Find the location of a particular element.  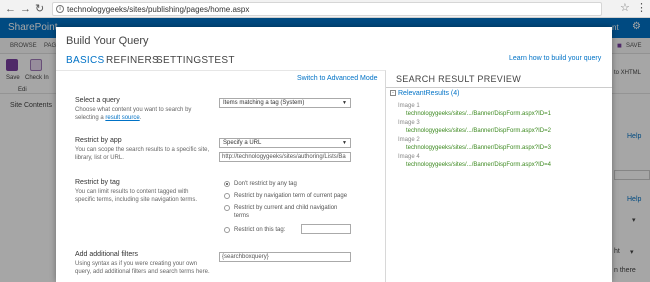

filters-input: {searchboxquery} is located at coordinates (285, 257).